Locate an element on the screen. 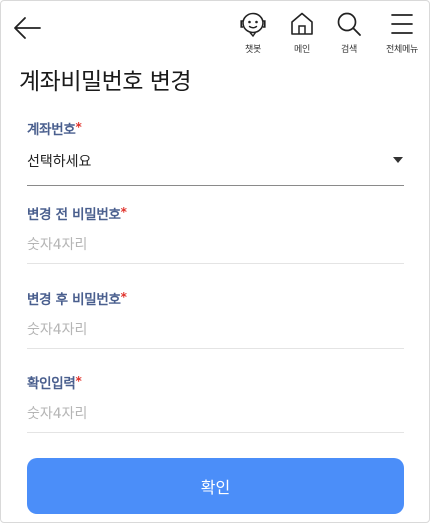 The image size is (430, 523). old-password-label-text: 변경 전 비밀번호 is located at coordinates (74, 215).